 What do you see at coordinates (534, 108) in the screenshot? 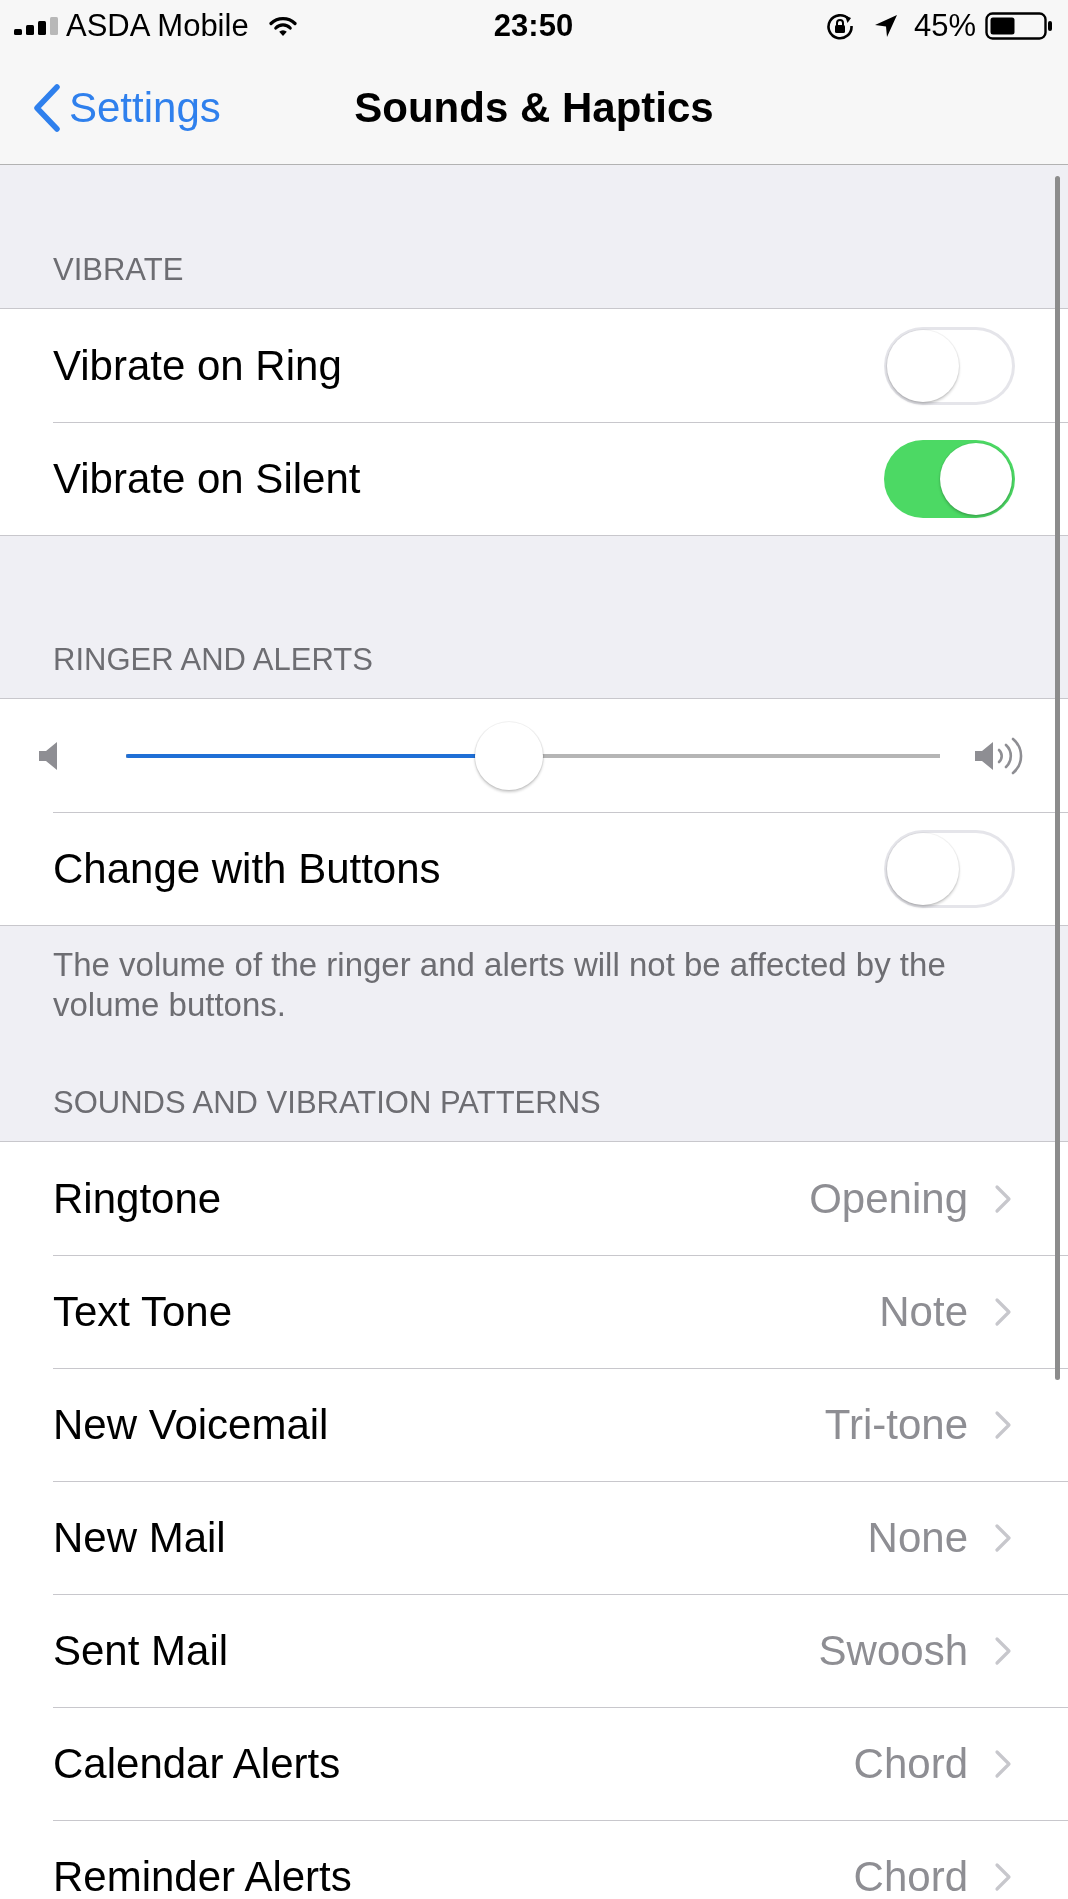
I see `nav-title: Sounds & Haptics` at bounding box center [534, 108].